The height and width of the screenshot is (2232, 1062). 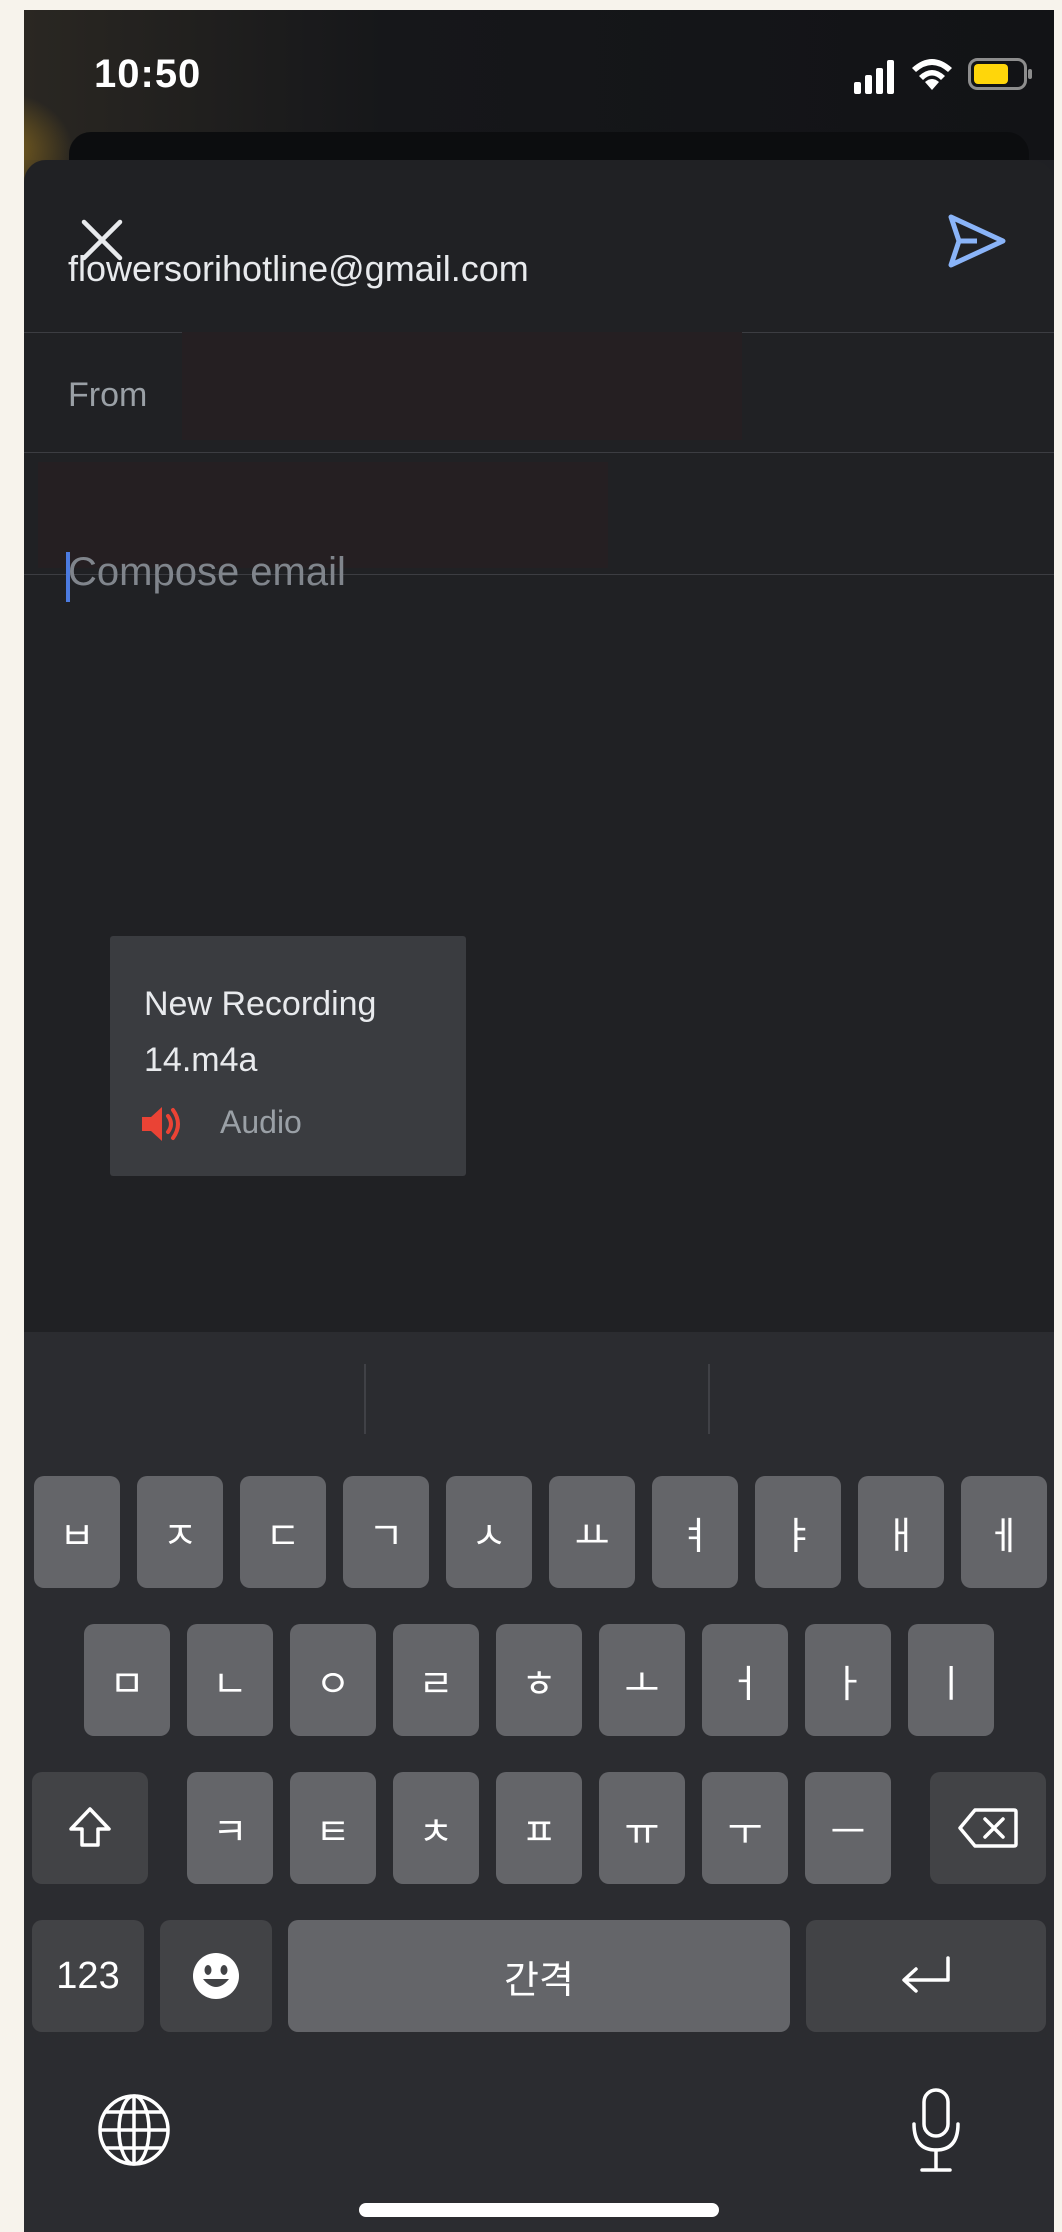 I want to click on emoji-icon, so click(x=216, y=1976).